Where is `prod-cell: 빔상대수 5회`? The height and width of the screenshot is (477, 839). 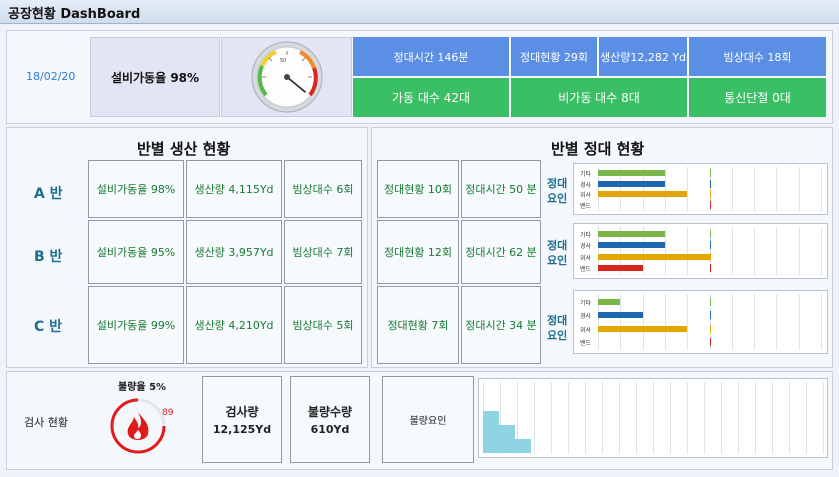
prod-cell: 빔상대수 5회 is located at coordinates (323, 325).